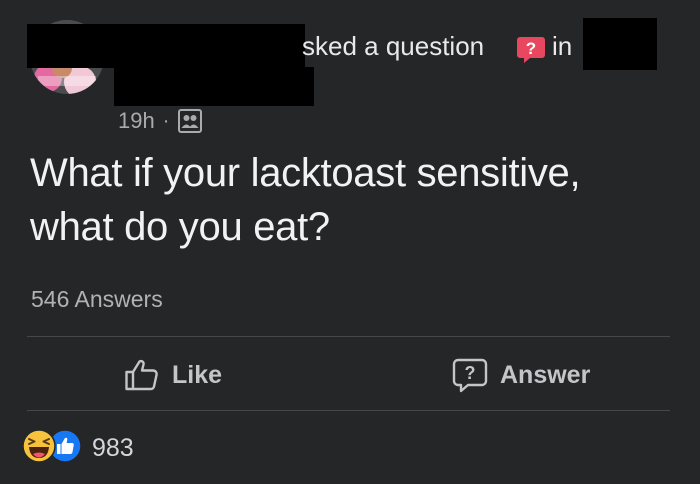  What do you see at coordinates (180, 227) in the screenshot?
I see `question-line-2: what do you eat?` at bounding box center [180, 227].